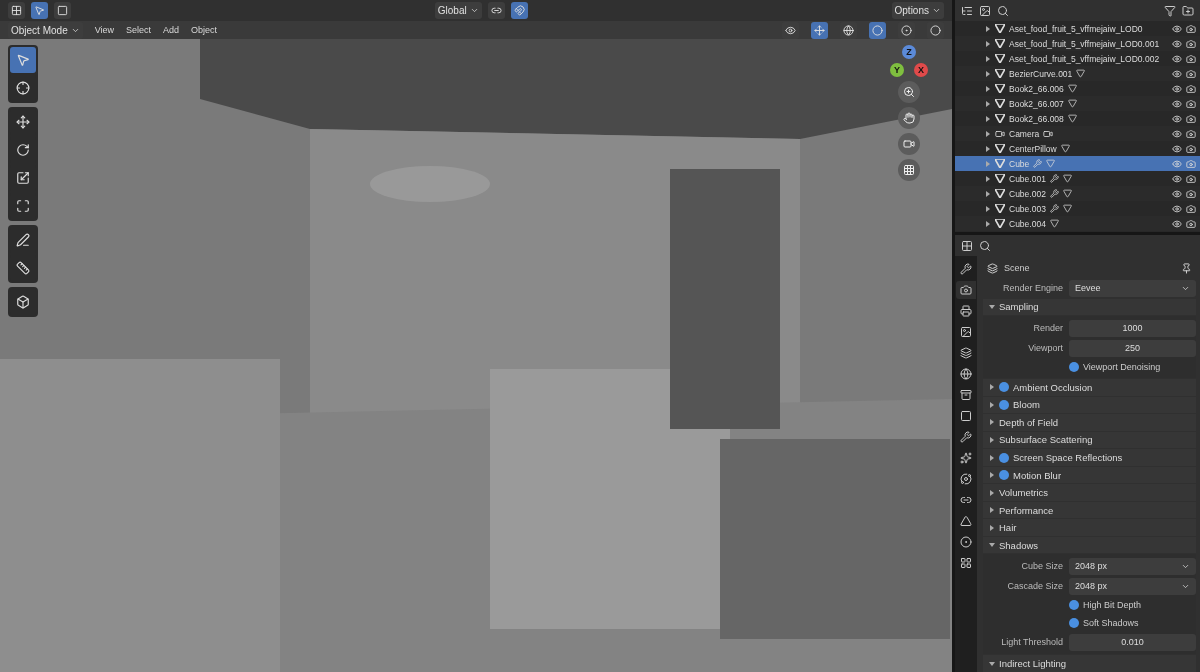 The image size is (1200, 672). Describe the element at coordinates (1089, 457) in the screenshot. I see `panel-header: Screen Space Reflections` at that location.